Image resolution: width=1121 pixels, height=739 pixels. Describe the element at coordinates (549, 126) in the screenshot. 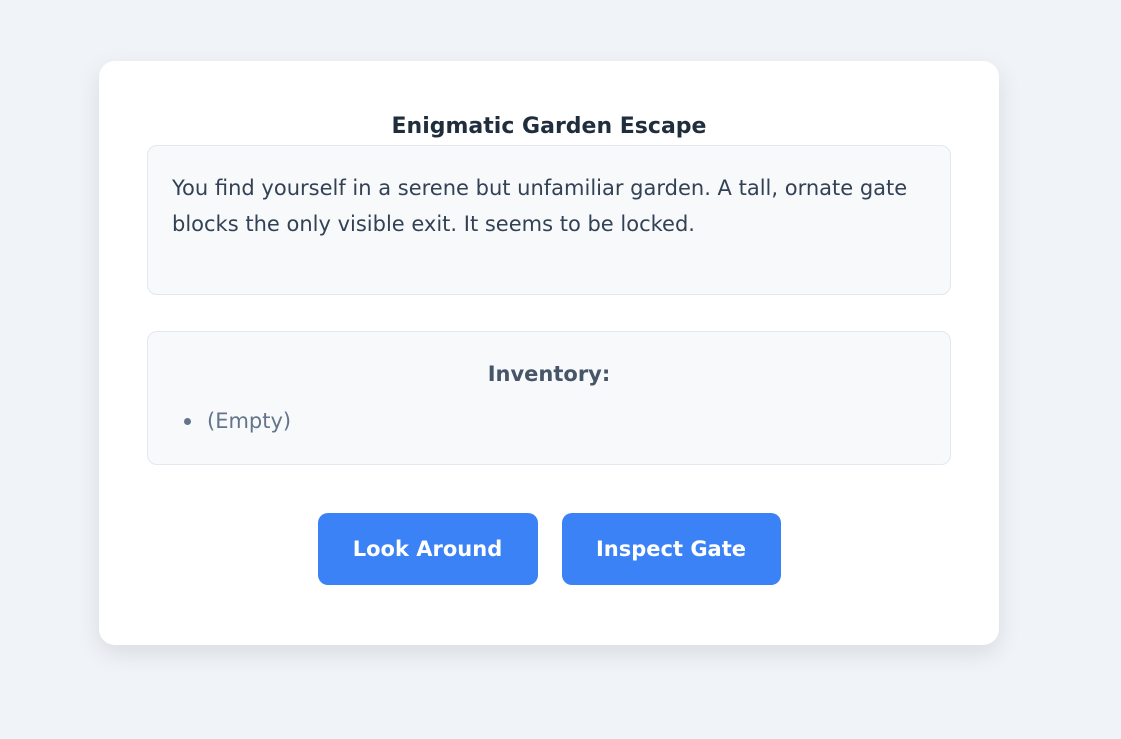

I see `game-title: Enigmatic Garden Escape` at that location.